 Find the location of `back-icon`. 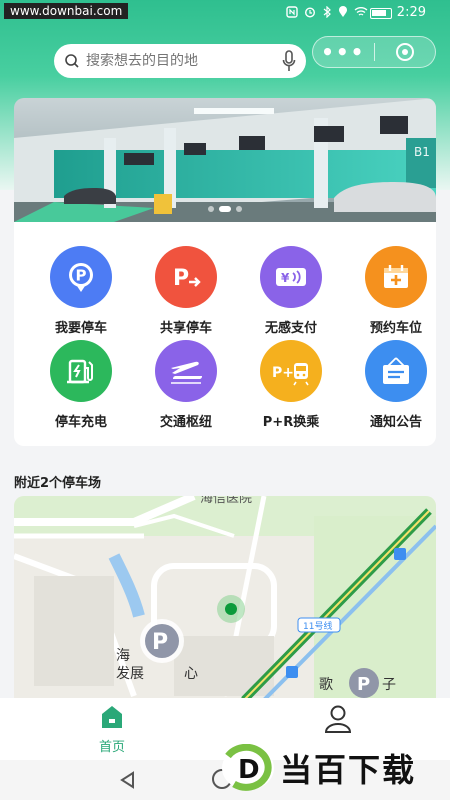

back-icon is located at coordinates (128, 780).